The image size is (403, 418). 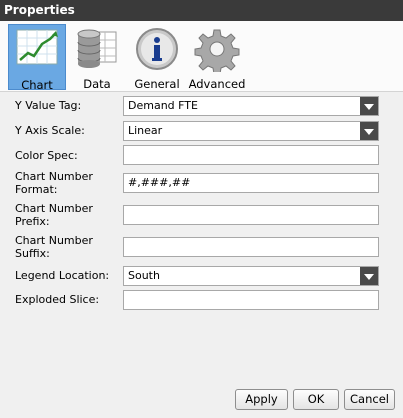 What do you see at coordinates (316, 399) in the screenshot?
I see `ok-button: OK` at bounding box center [316, 399].